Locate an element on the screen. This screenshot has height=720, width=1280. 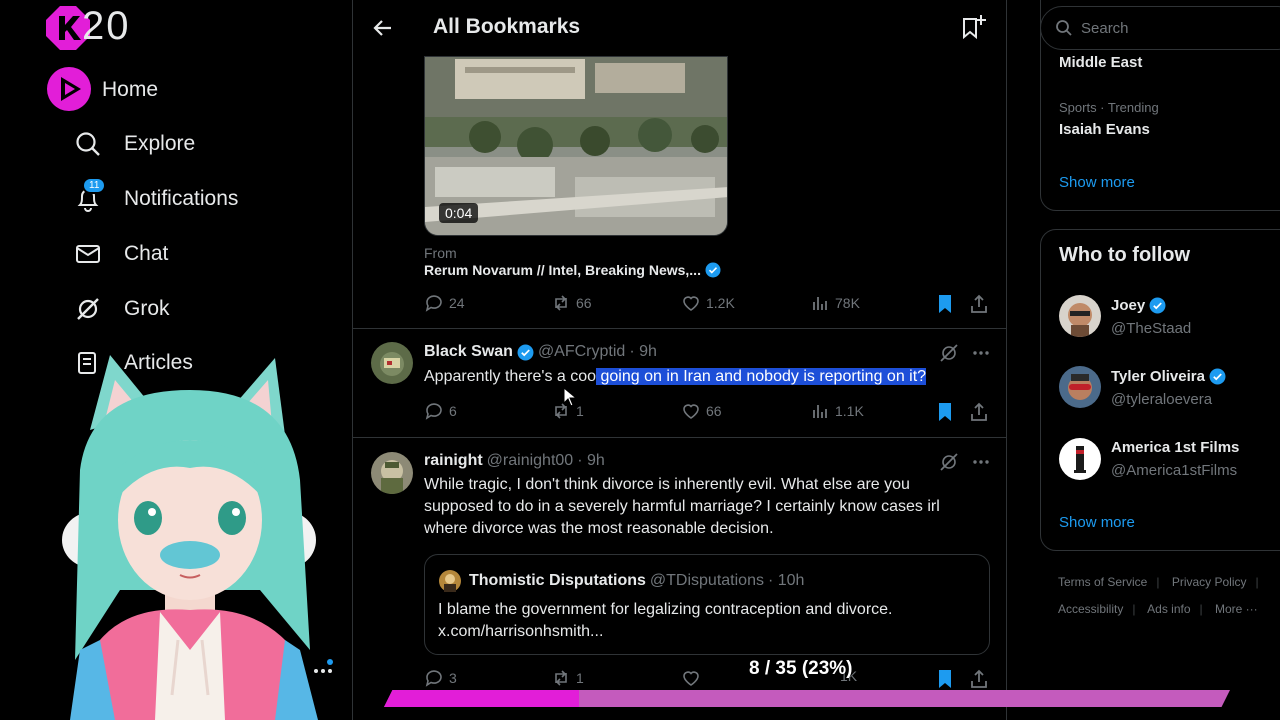
terms-link: Terms of Service is located at coordinates (1102, 582).